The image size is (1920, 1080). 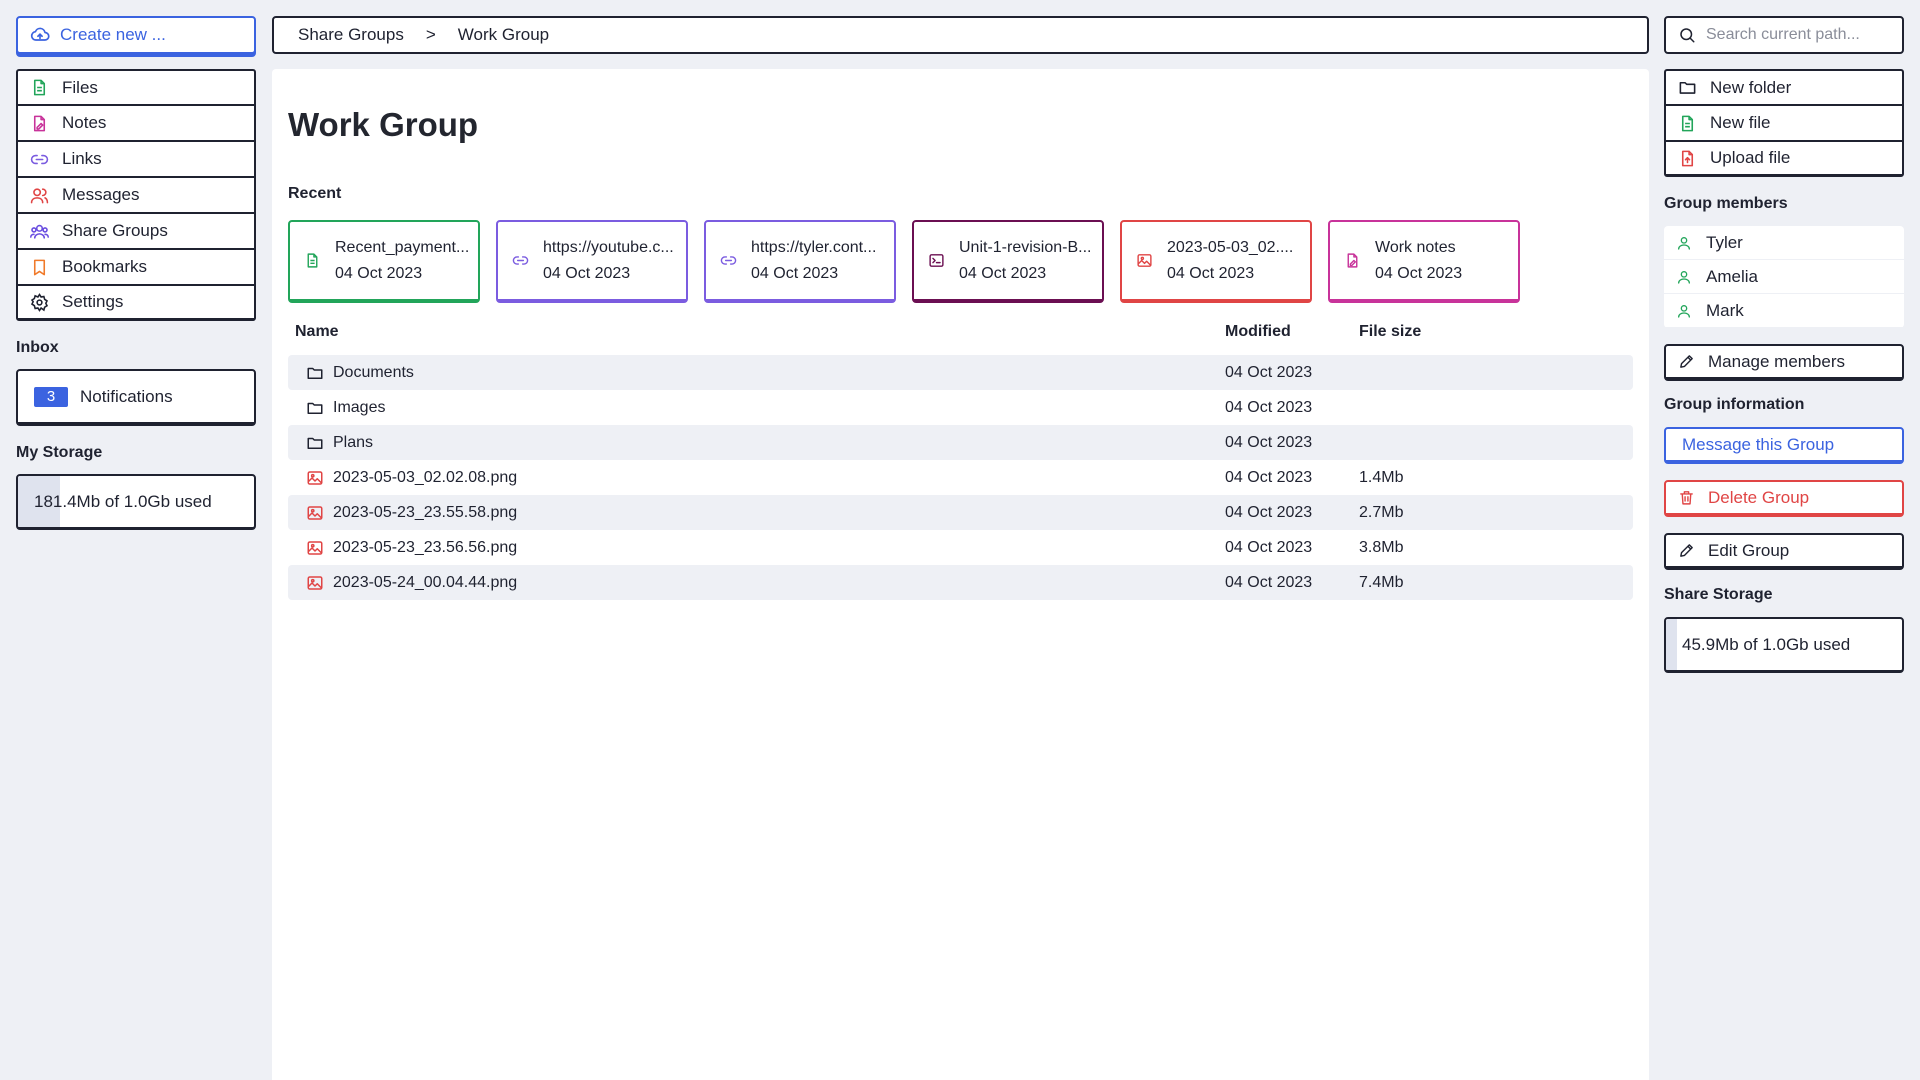 What do you see at coordinates (960, 407) in the screenshot?
I see `table-row: Images 04 Oct 2023` at bounding box center [960, 407].